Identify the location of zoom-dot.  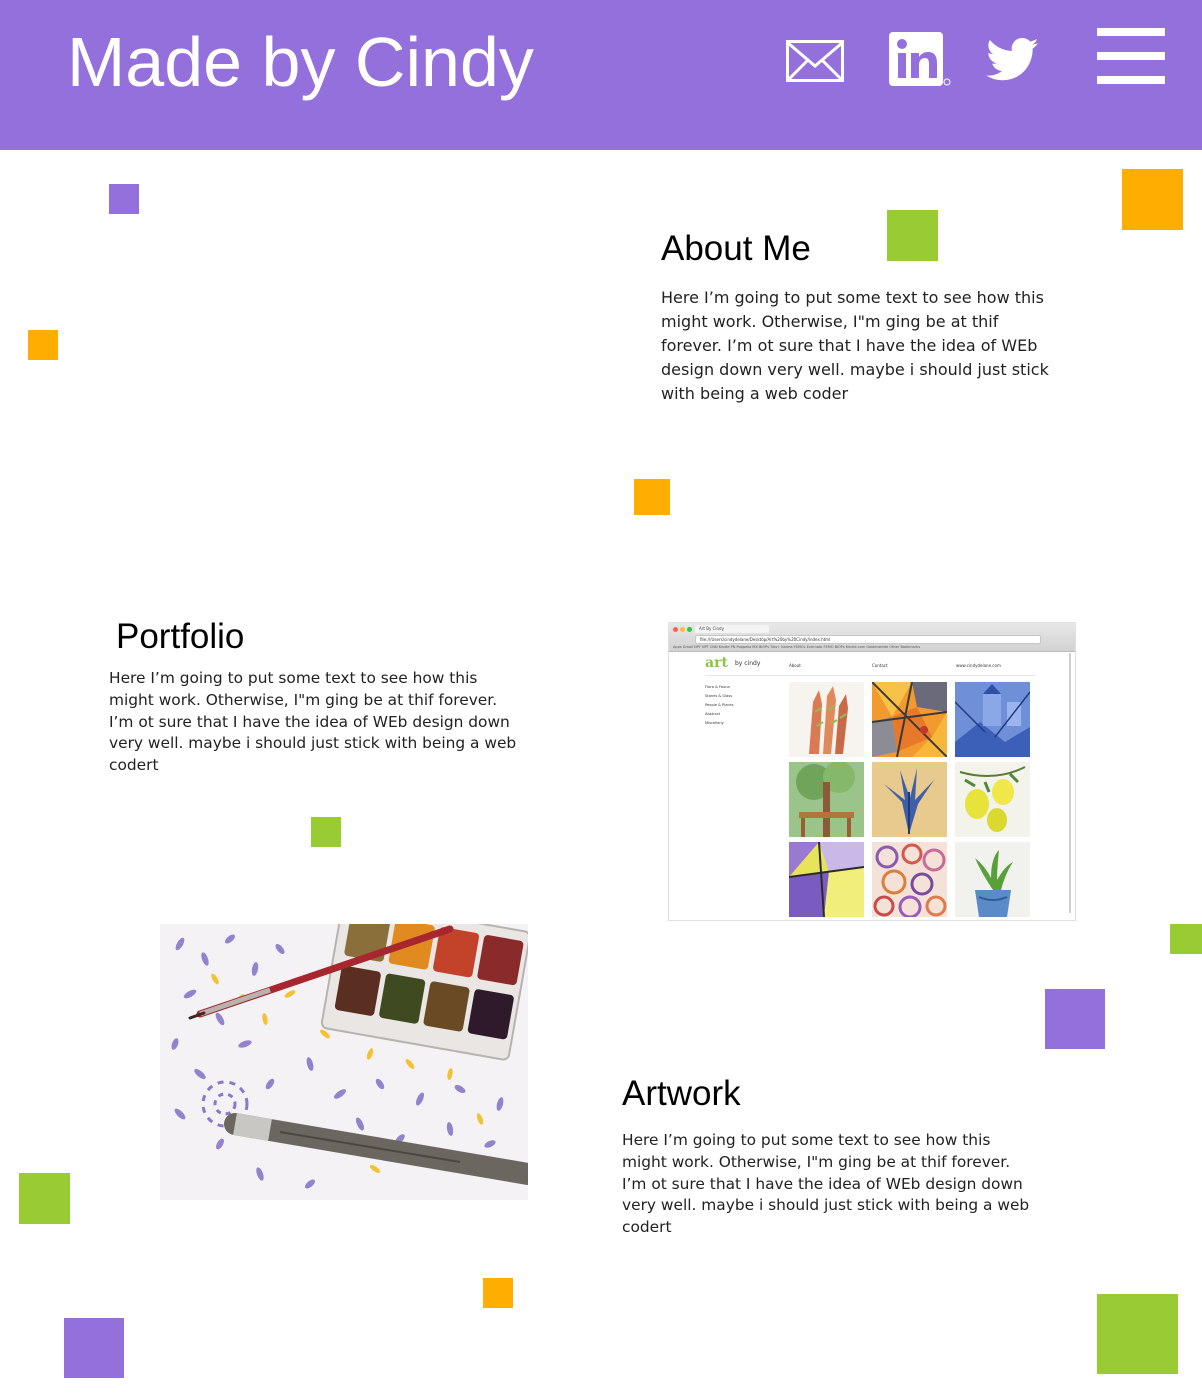
(689, 629).